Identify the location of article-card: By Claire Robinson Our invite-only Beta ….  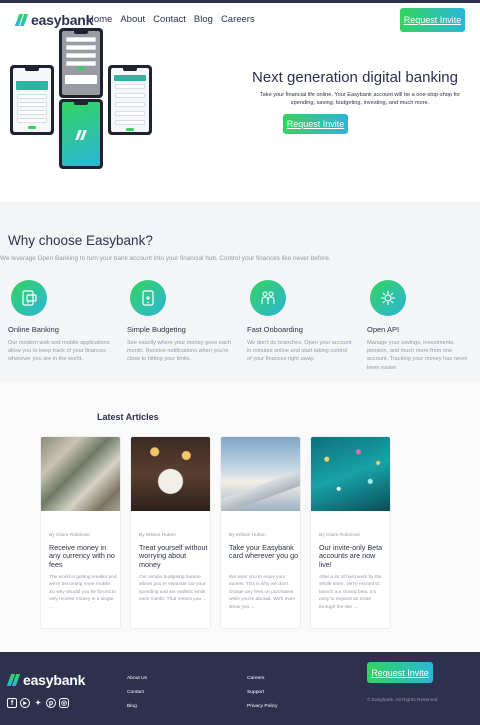
(350, 532).